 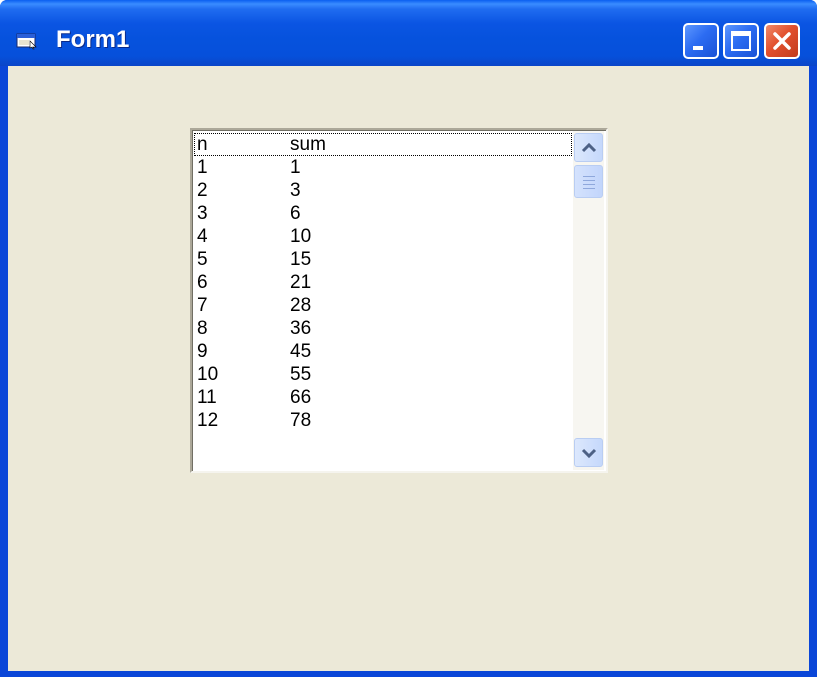 I want to click on n-value: 3, so click(x=202, y=213).